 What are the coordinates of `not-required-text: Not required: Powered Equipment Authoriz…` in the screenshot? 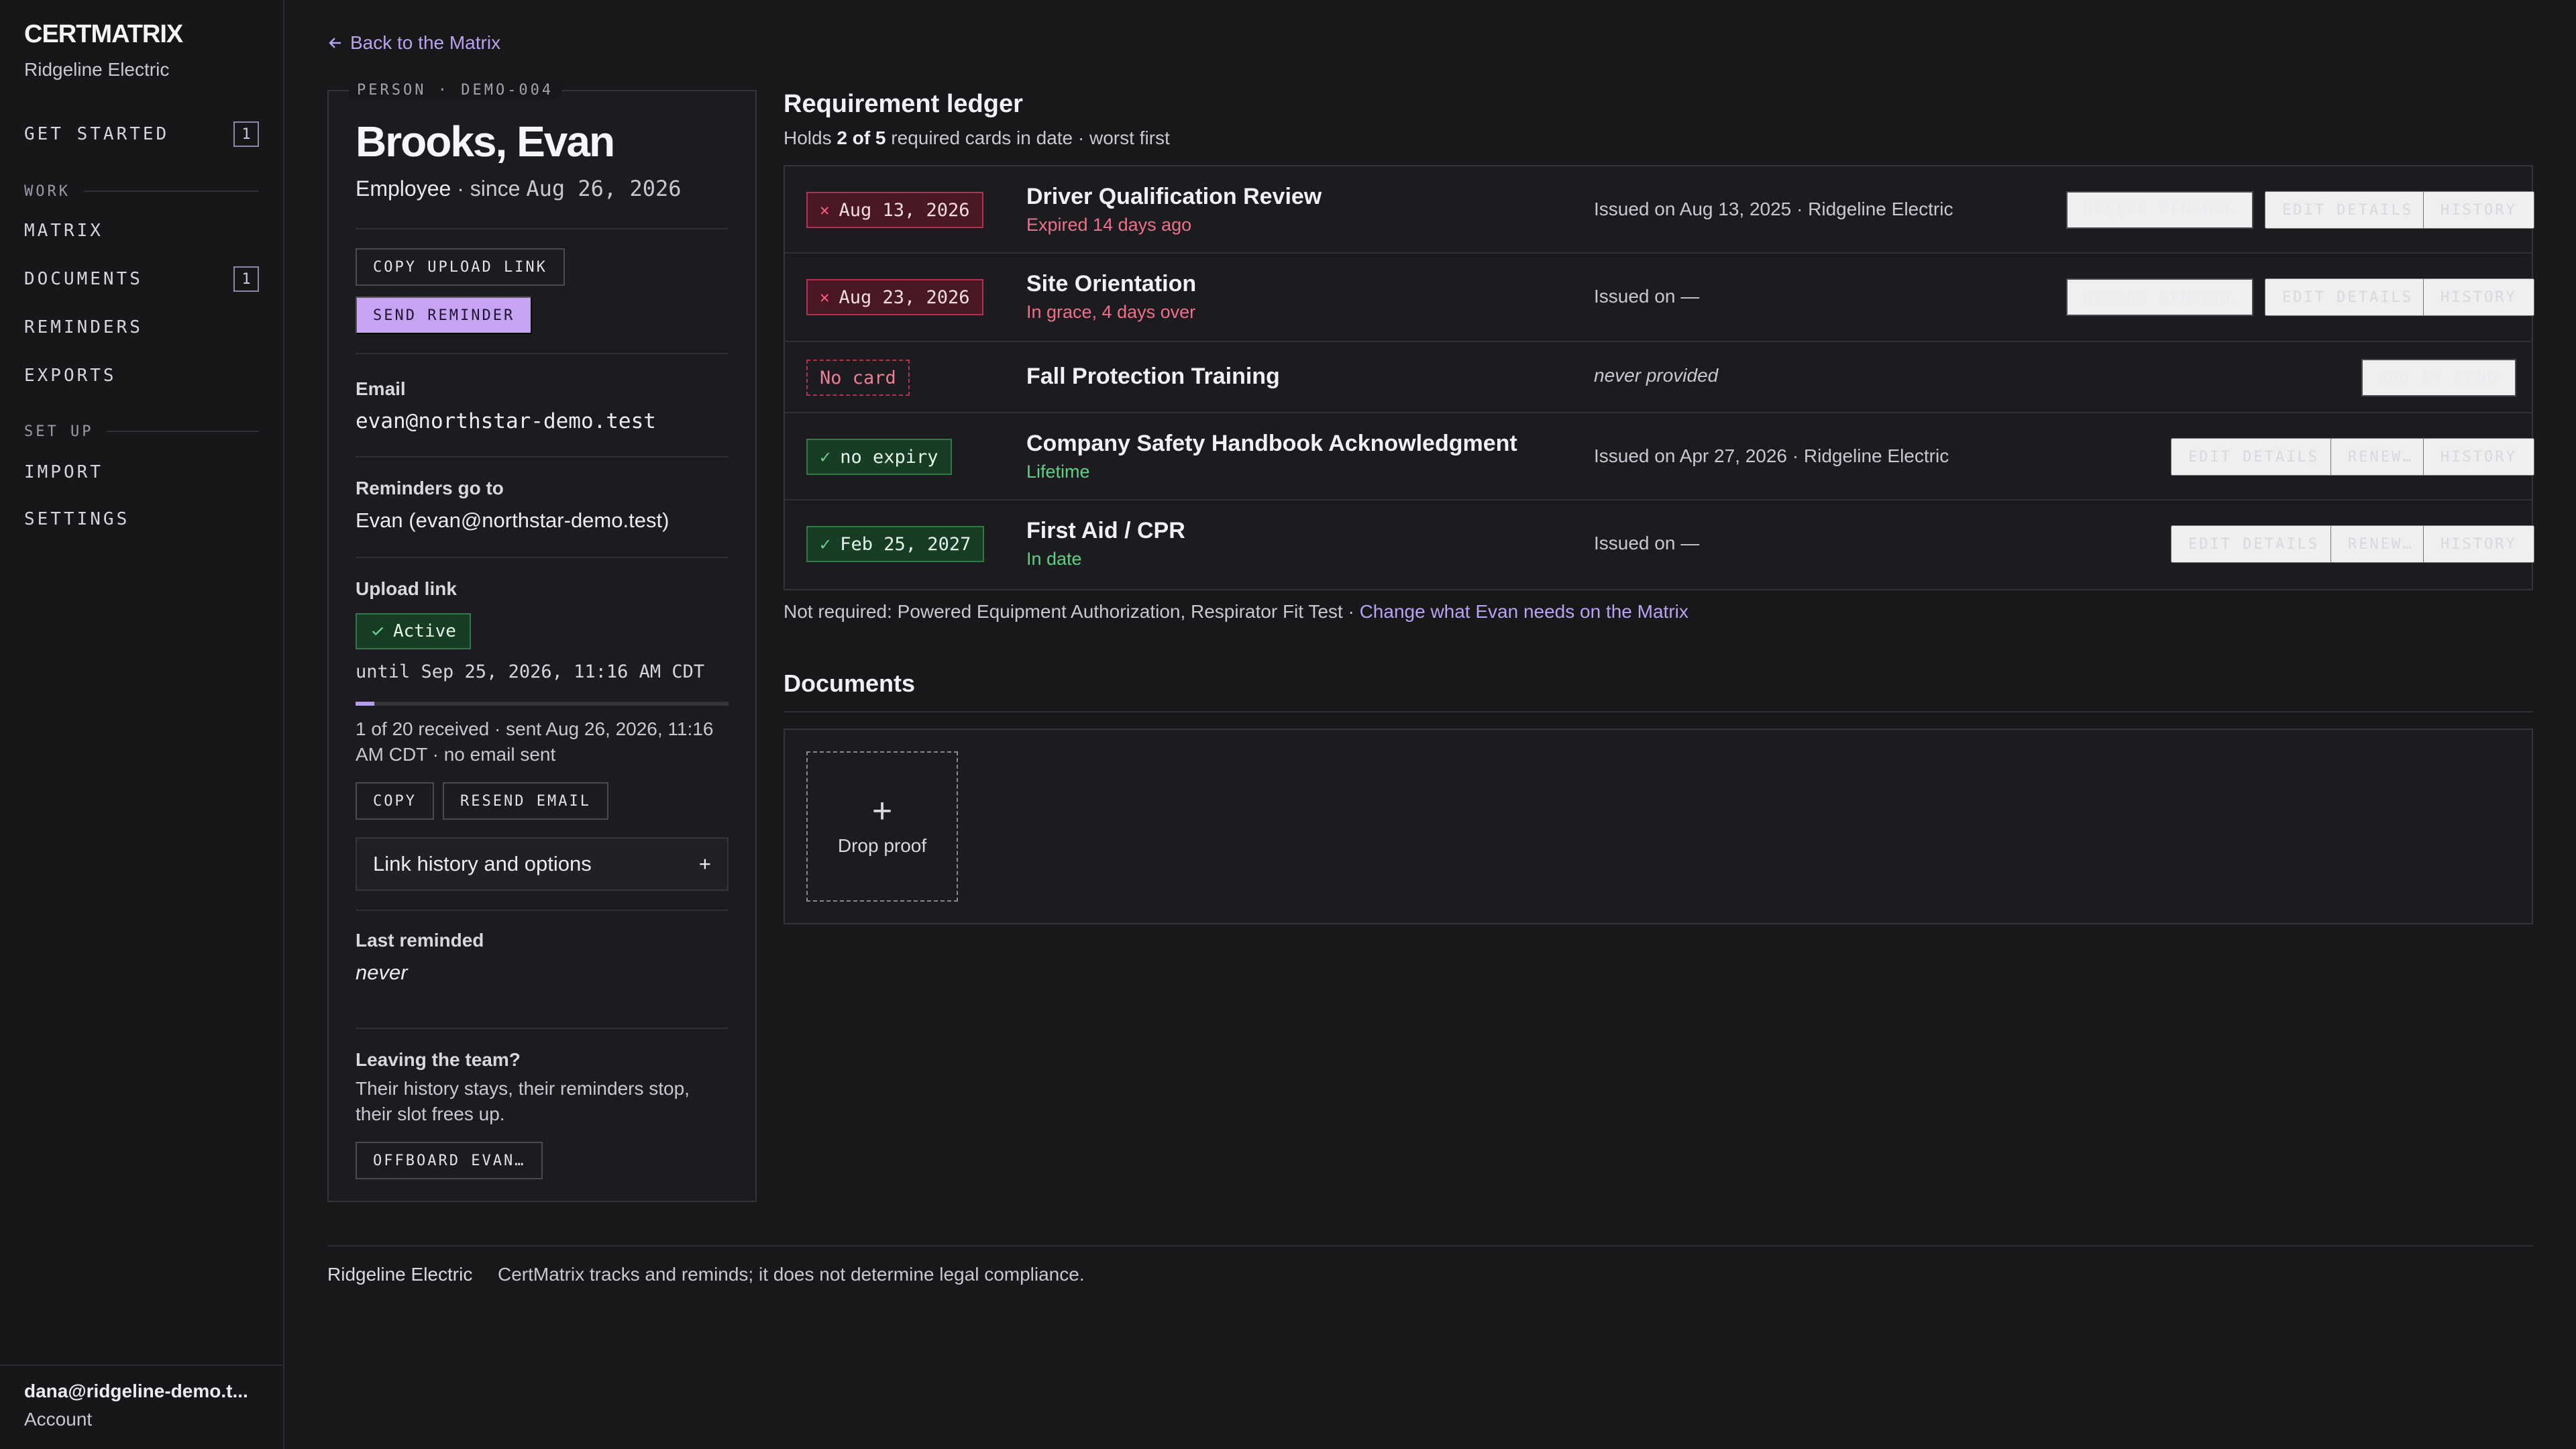 It's located at (1069, 611).